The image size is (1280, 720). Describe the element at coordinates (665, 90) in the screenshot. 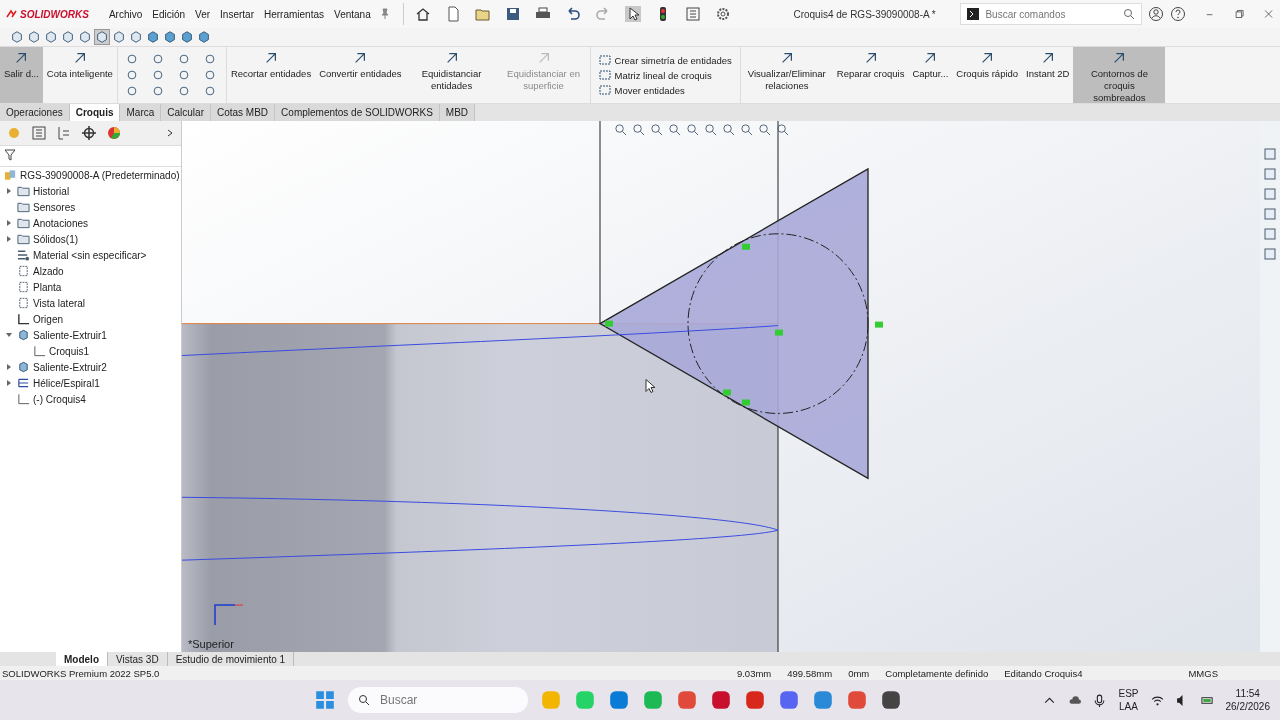

I see `ribbon-command: Mover entidades` at that location.